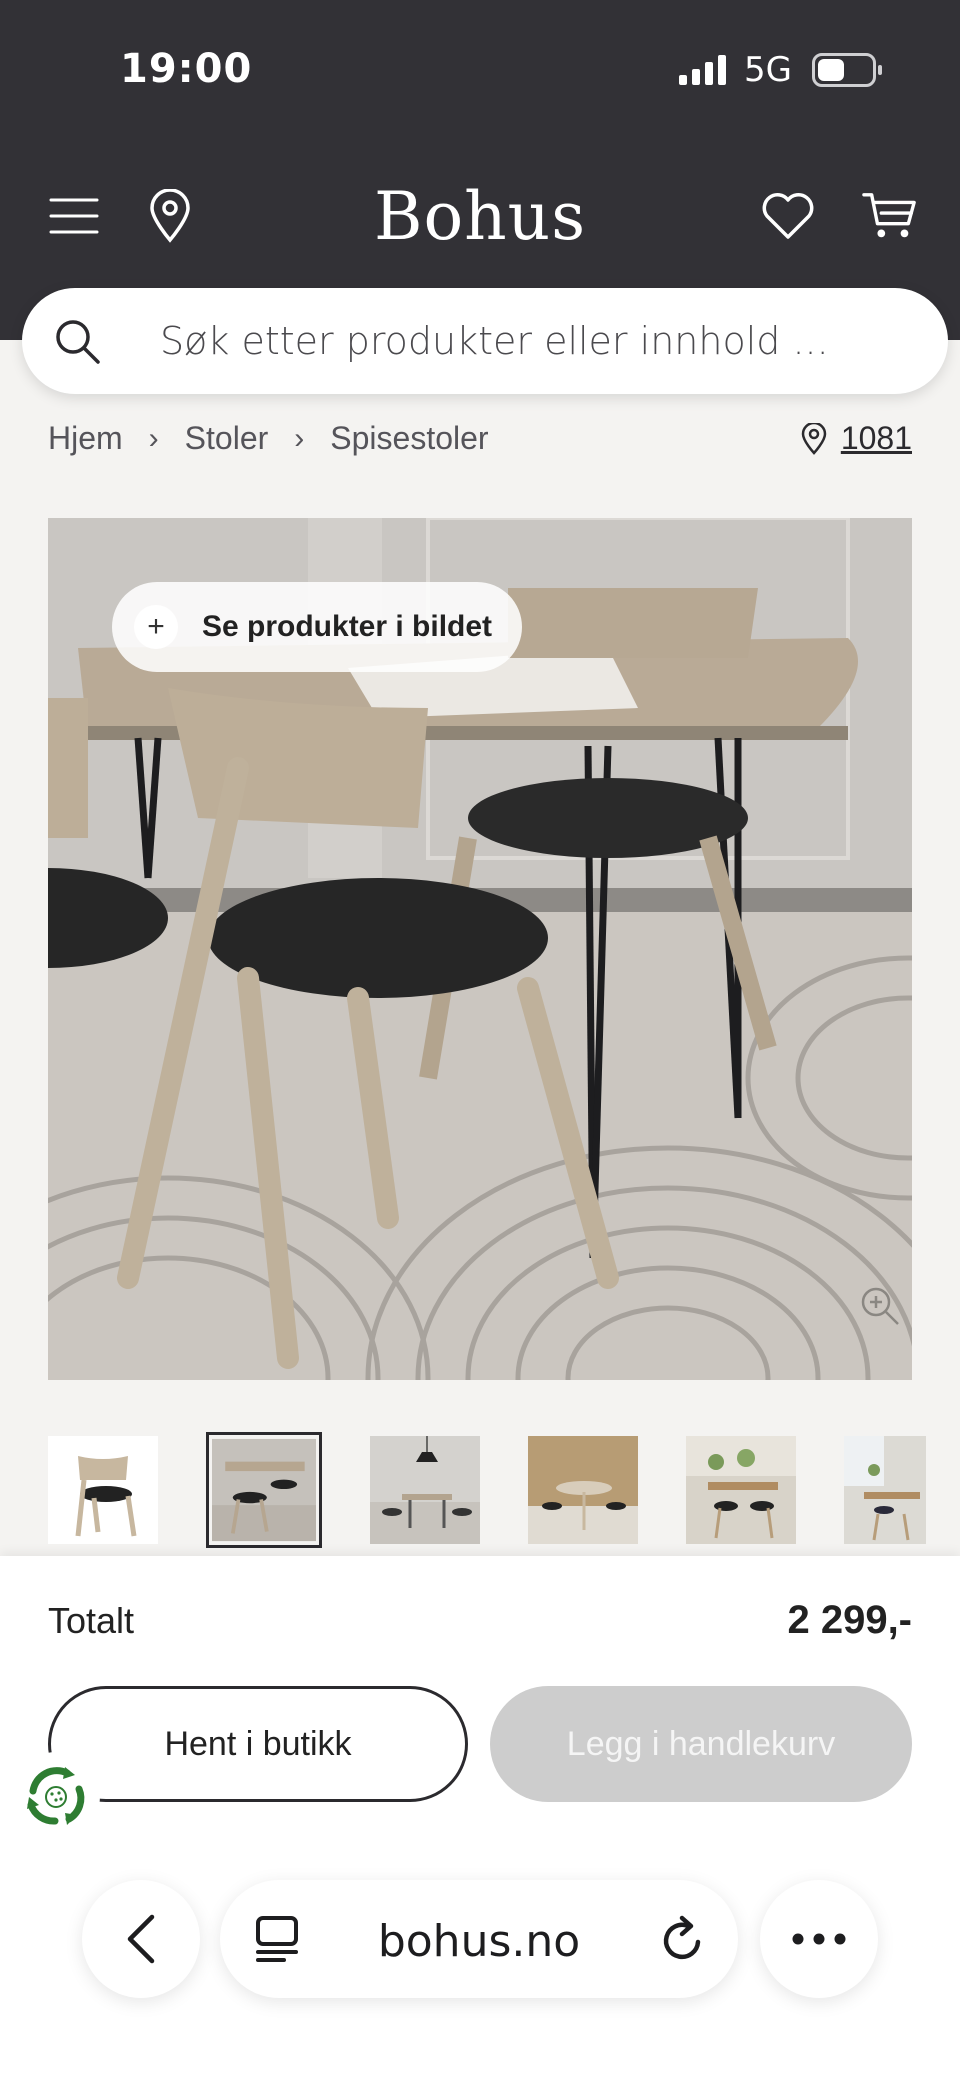  I want to click on browser-back-button, so click(141, 1939).